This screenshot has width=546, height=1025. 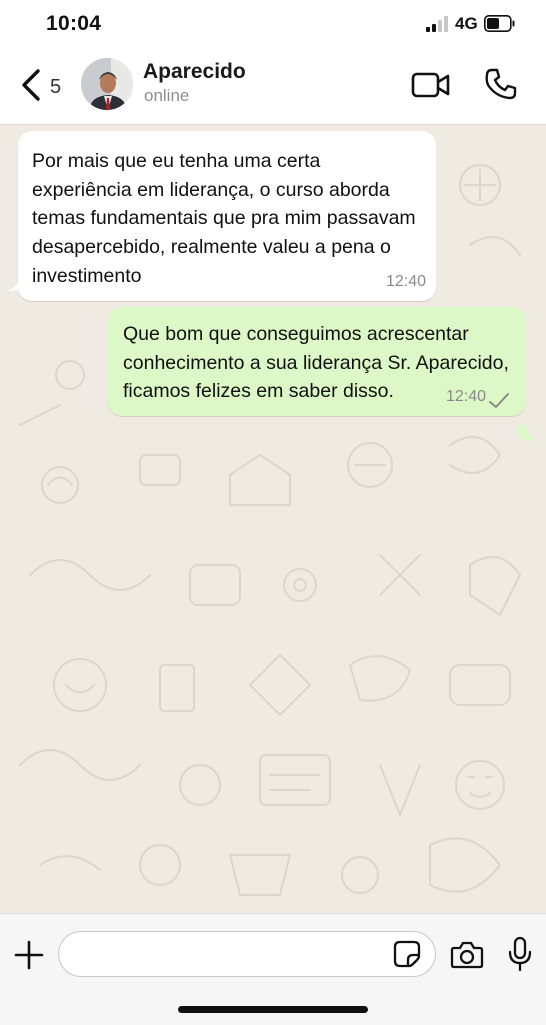 I want to click on status-bar: 10:04 4G, so click(x=273, y=25).